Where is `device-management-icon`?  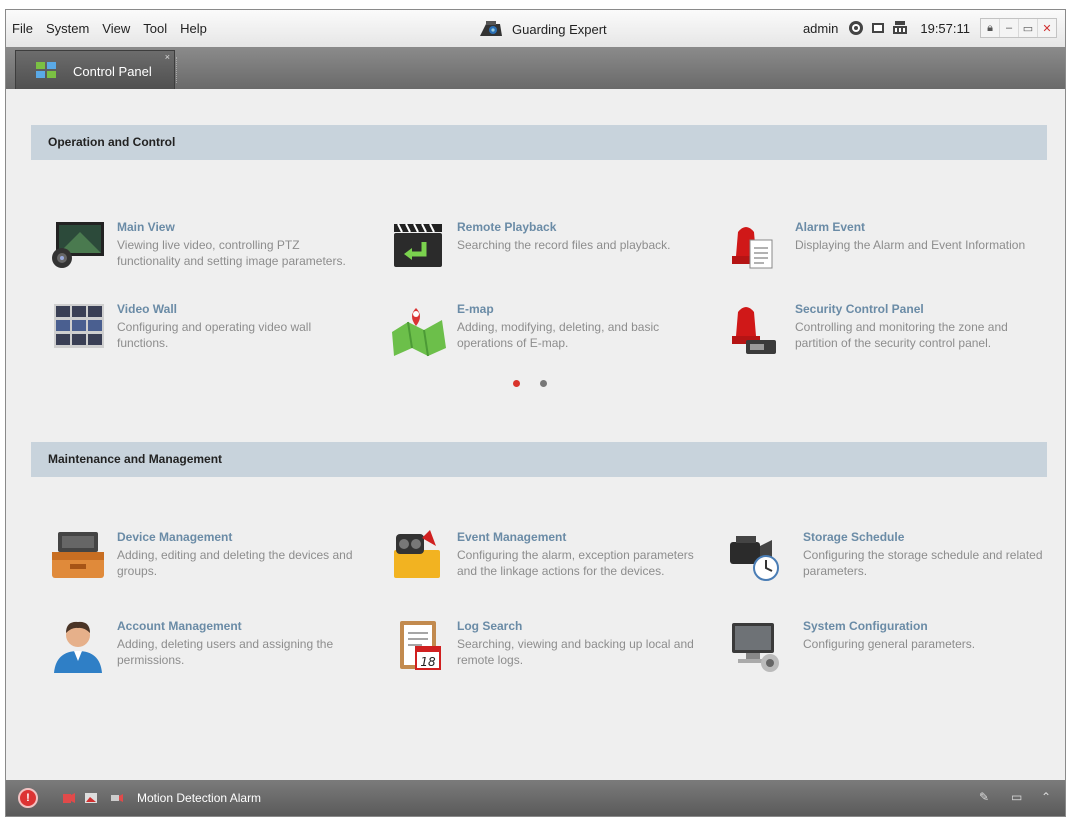 device-management-icon is located at coordinates (78, 555).